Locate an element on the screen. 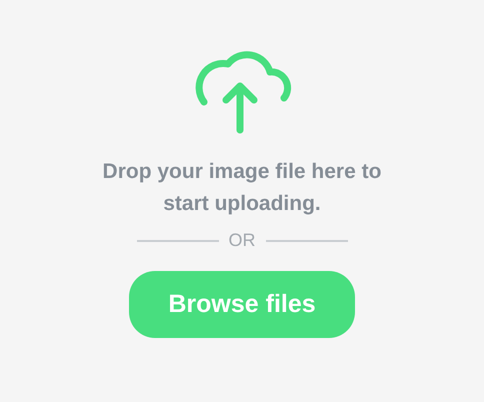 Image resolution: width=484 pixels, height=402 pixels. browse-files-button: Browse files is located at coordinates (242, 304).